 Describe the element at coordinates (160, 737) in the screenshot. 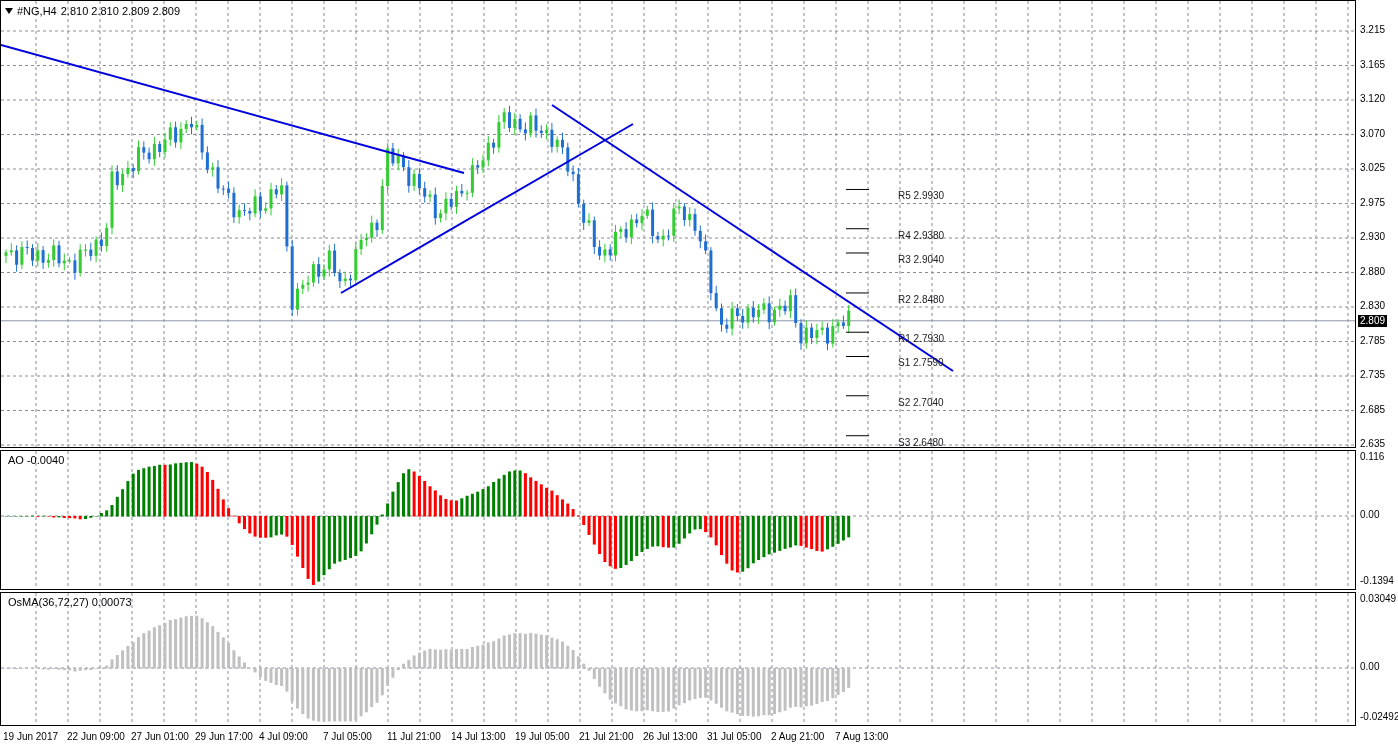

I see `time-axis-label: 27 Jun 01:00` at that location.